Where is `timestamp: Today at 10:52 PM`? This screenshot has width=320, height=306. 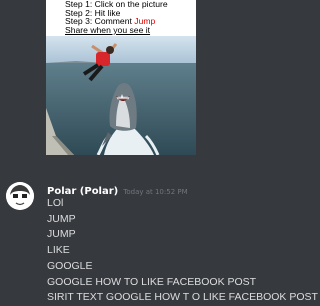
timestamp: Today at 10:52 PM is located at coordinates (155, 192).